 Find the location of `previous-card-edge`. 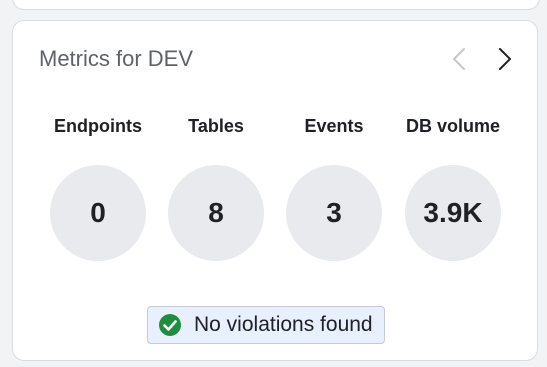

previous-card-edge is located at coordinates (276, 5).